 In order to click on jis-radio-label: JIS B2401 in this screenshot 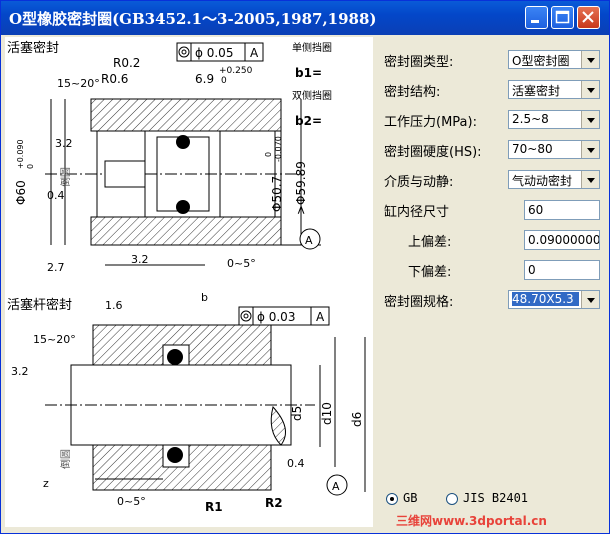, I will do `click(495, 498)`.